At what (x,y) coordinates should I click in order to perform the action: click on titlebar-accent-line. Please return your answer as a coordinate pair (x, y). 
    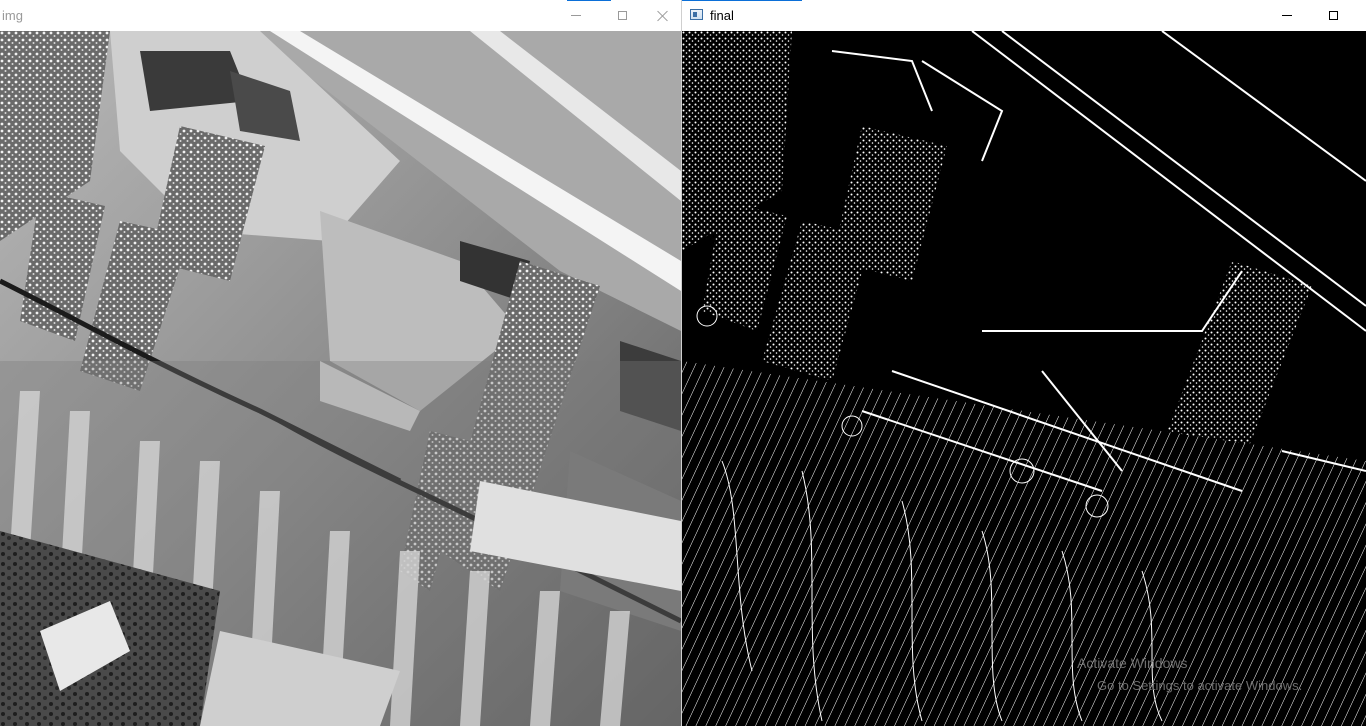
    Looking at the image, I should click on (742, 0).